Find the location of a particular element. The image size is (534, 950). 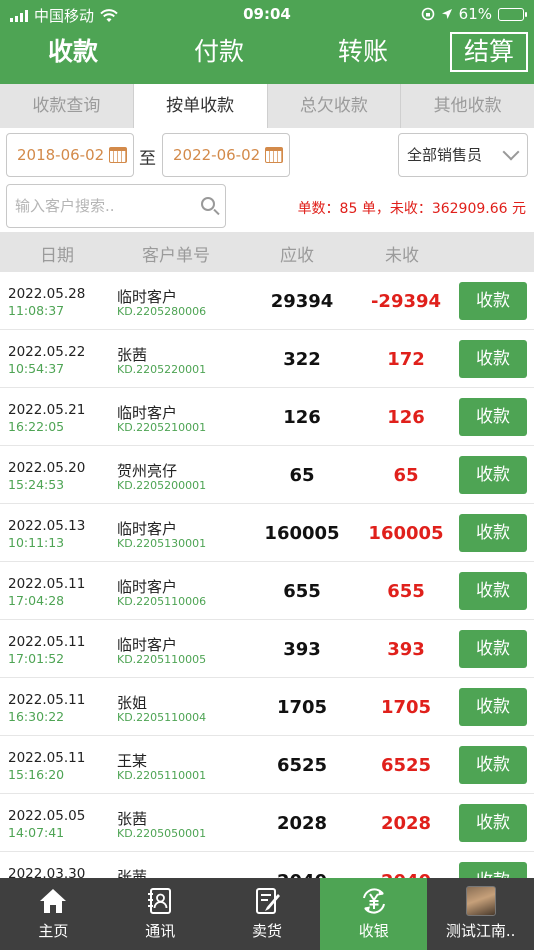

amount-unpaid: 393 is located at coordinates (406, 649).